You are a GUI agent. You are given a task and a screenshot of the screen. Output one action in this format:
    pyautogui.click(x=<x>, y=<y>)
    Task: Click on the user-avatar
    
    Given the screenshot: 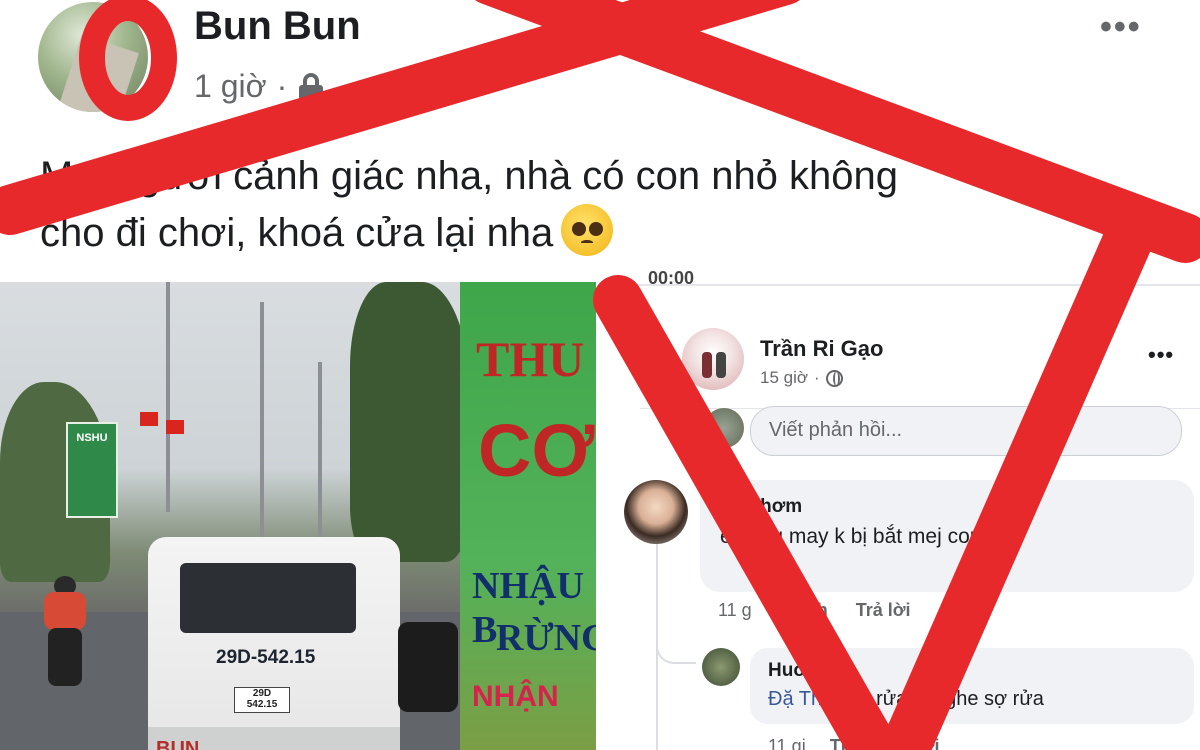 What is the action you would take?
    pyautogui.click(x=724, y=428)
    